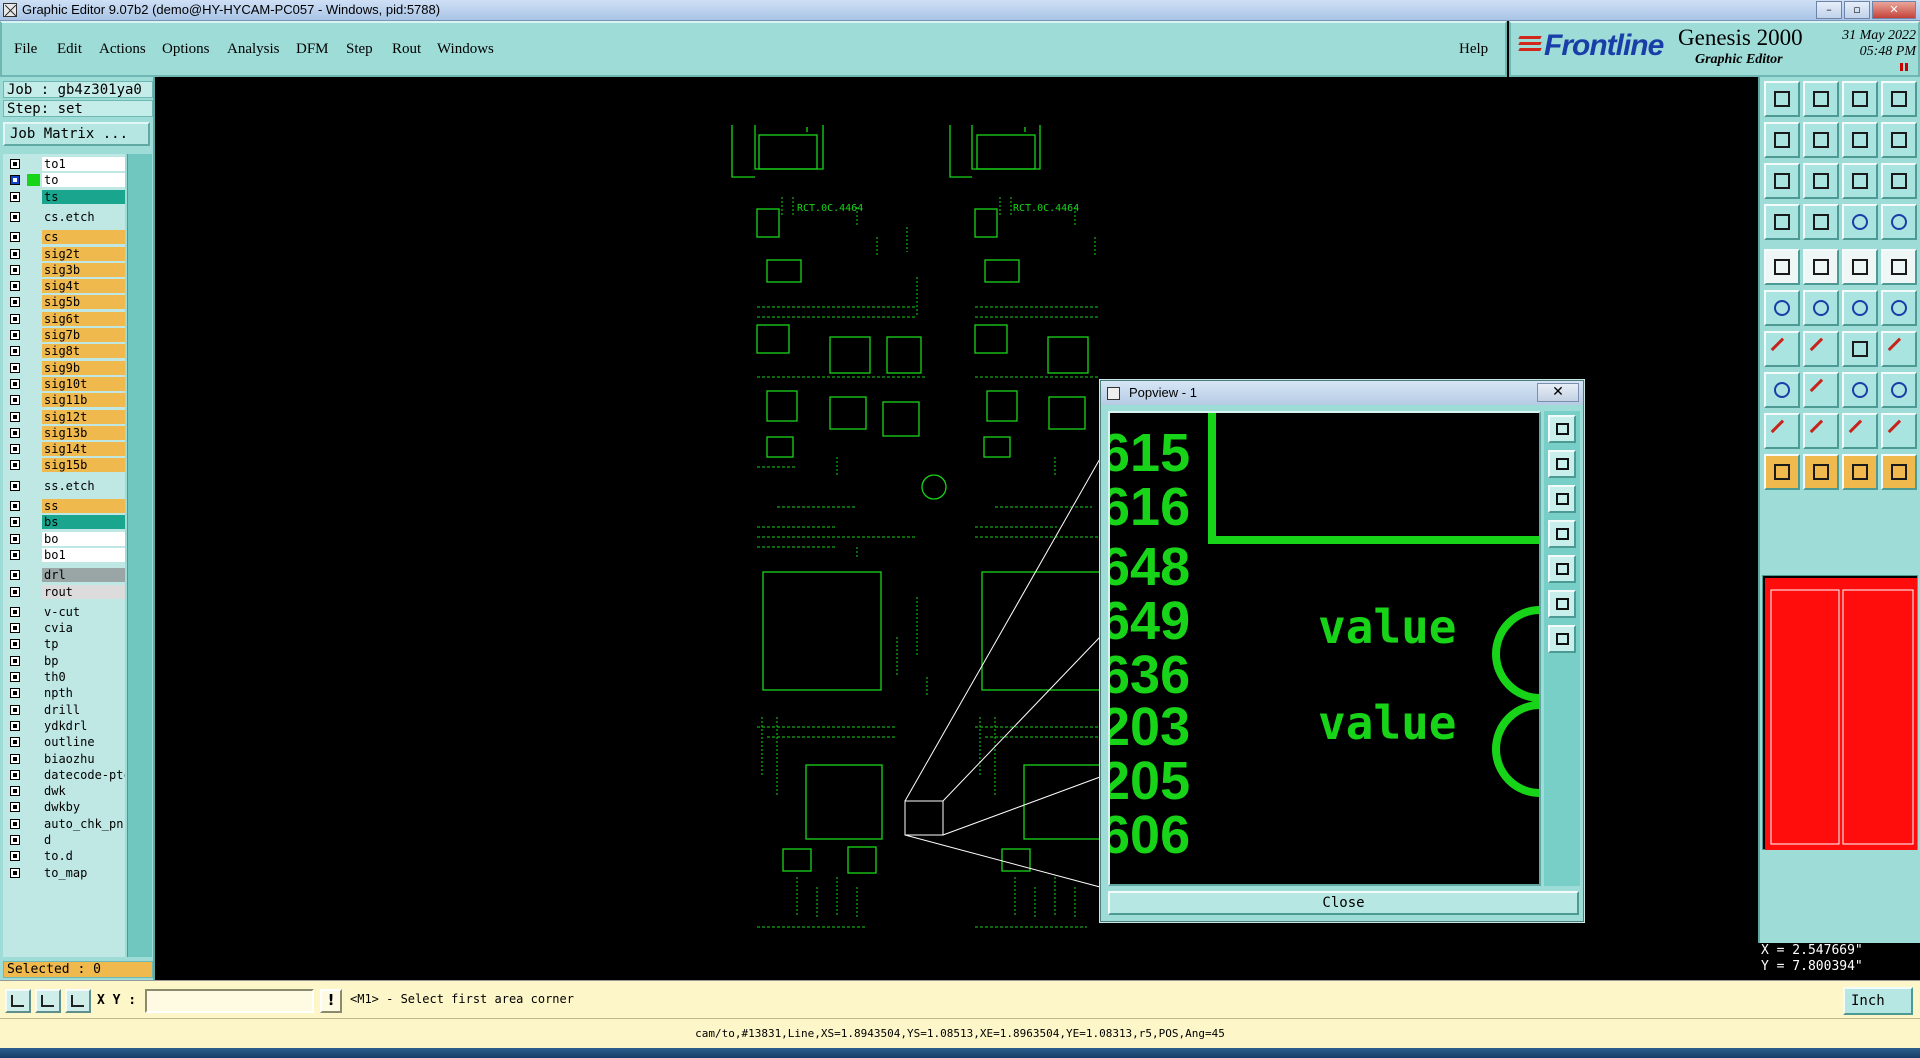 This screenshot has width=1920, height=1058. Describe the element at coordinates (83, 840) in the screenshot. I see `layer-name: d` at that location.